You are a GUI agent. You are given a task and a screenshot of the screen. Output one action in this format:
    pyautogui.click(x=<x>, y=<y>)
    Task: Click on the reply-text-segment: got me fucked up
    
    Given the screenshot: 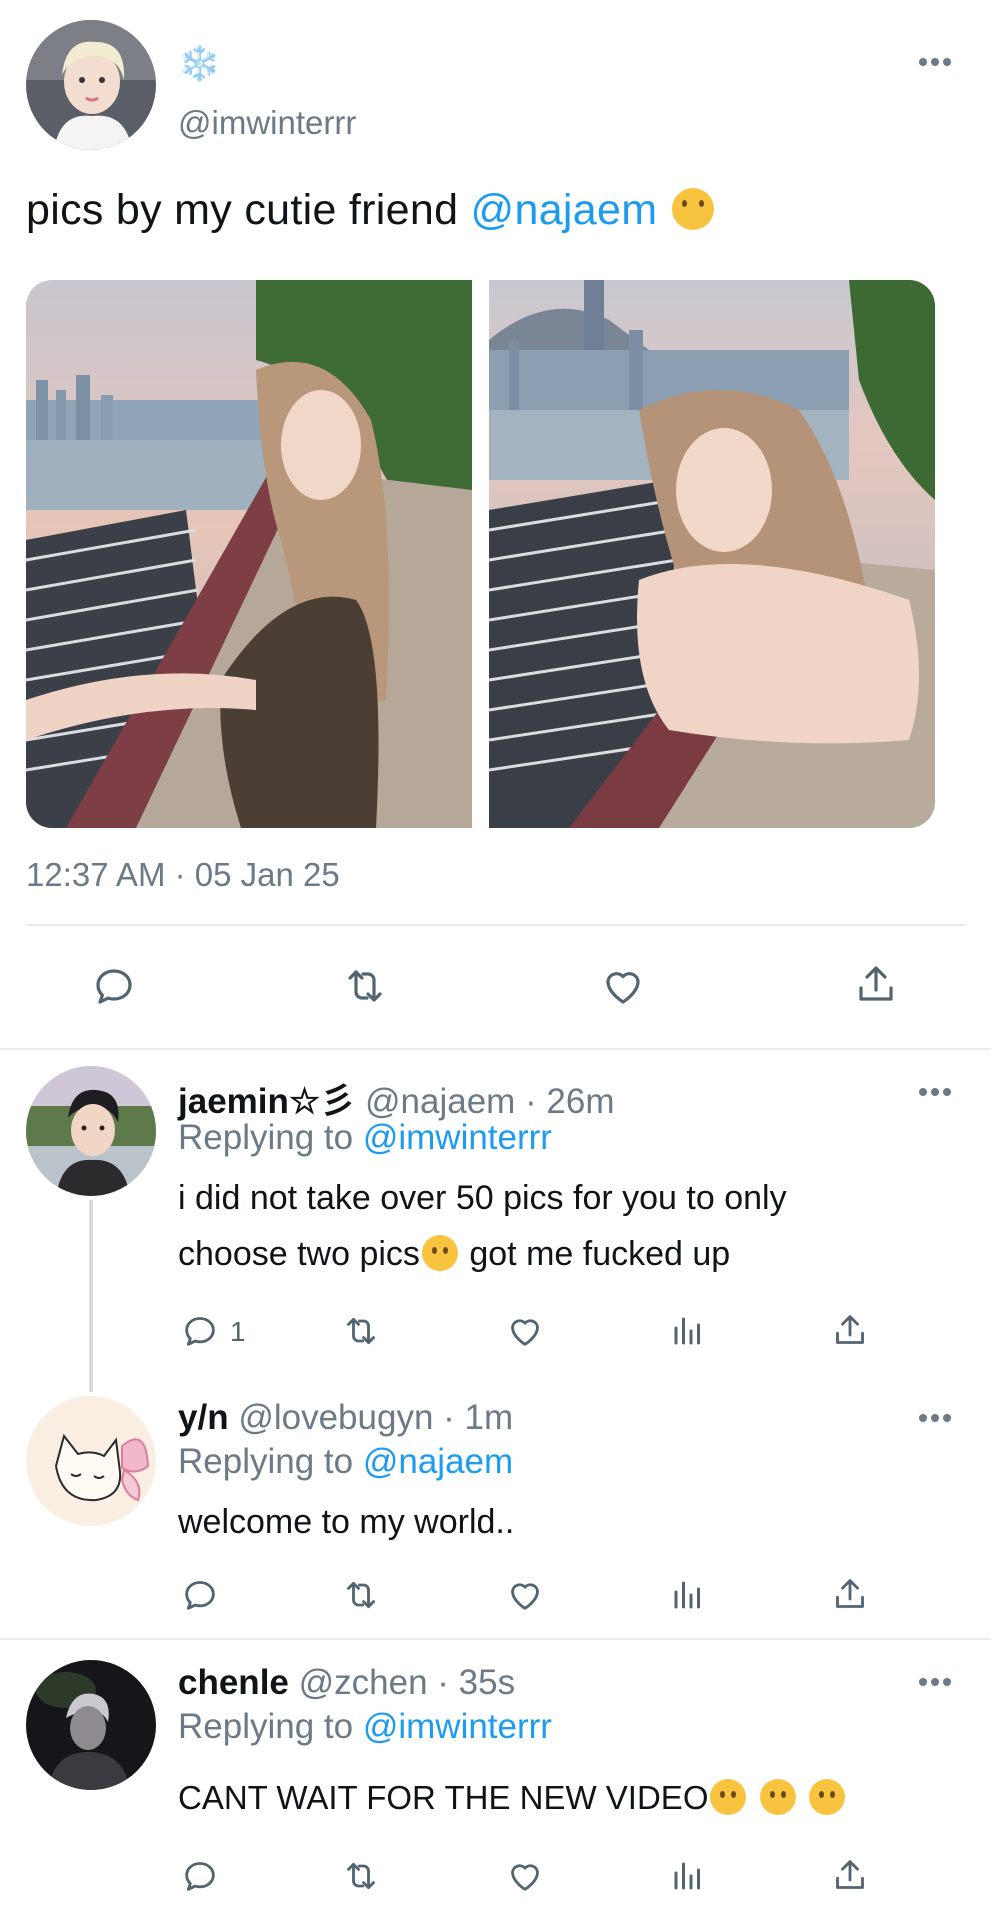 What is the action you would take?
    pyautogui.click(x=595, y=1254)
    